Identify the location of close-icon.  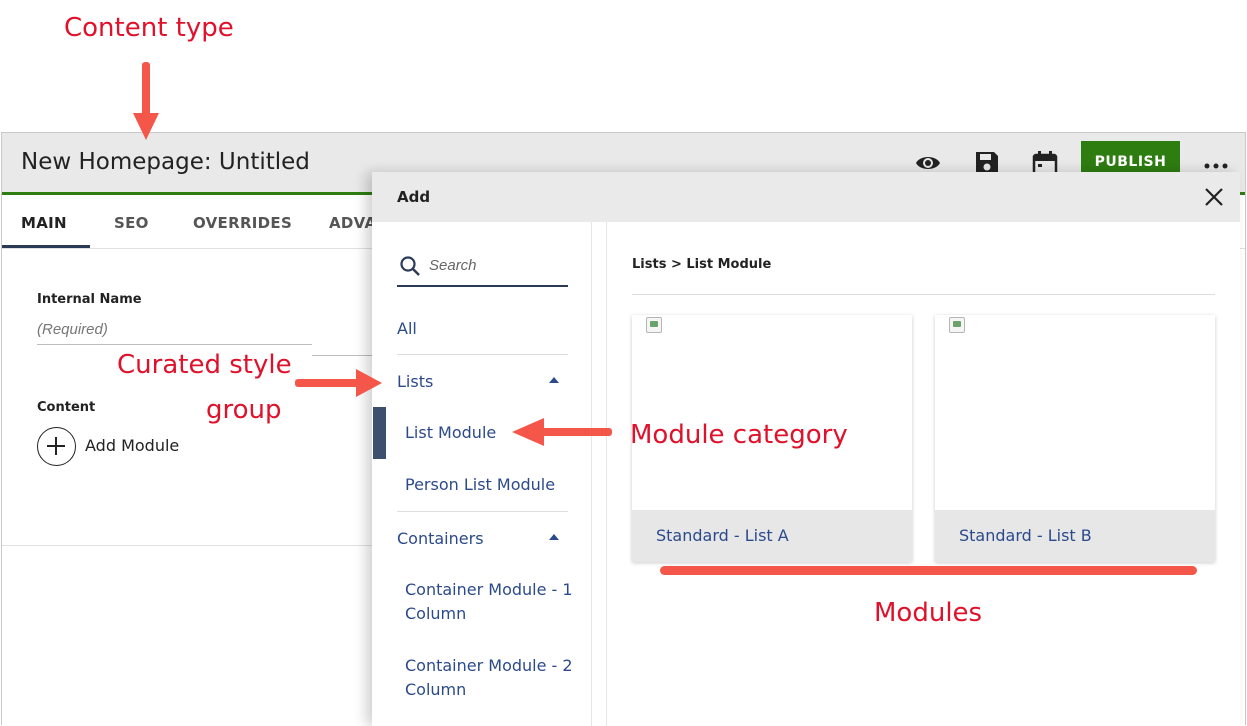
(1214, 197).